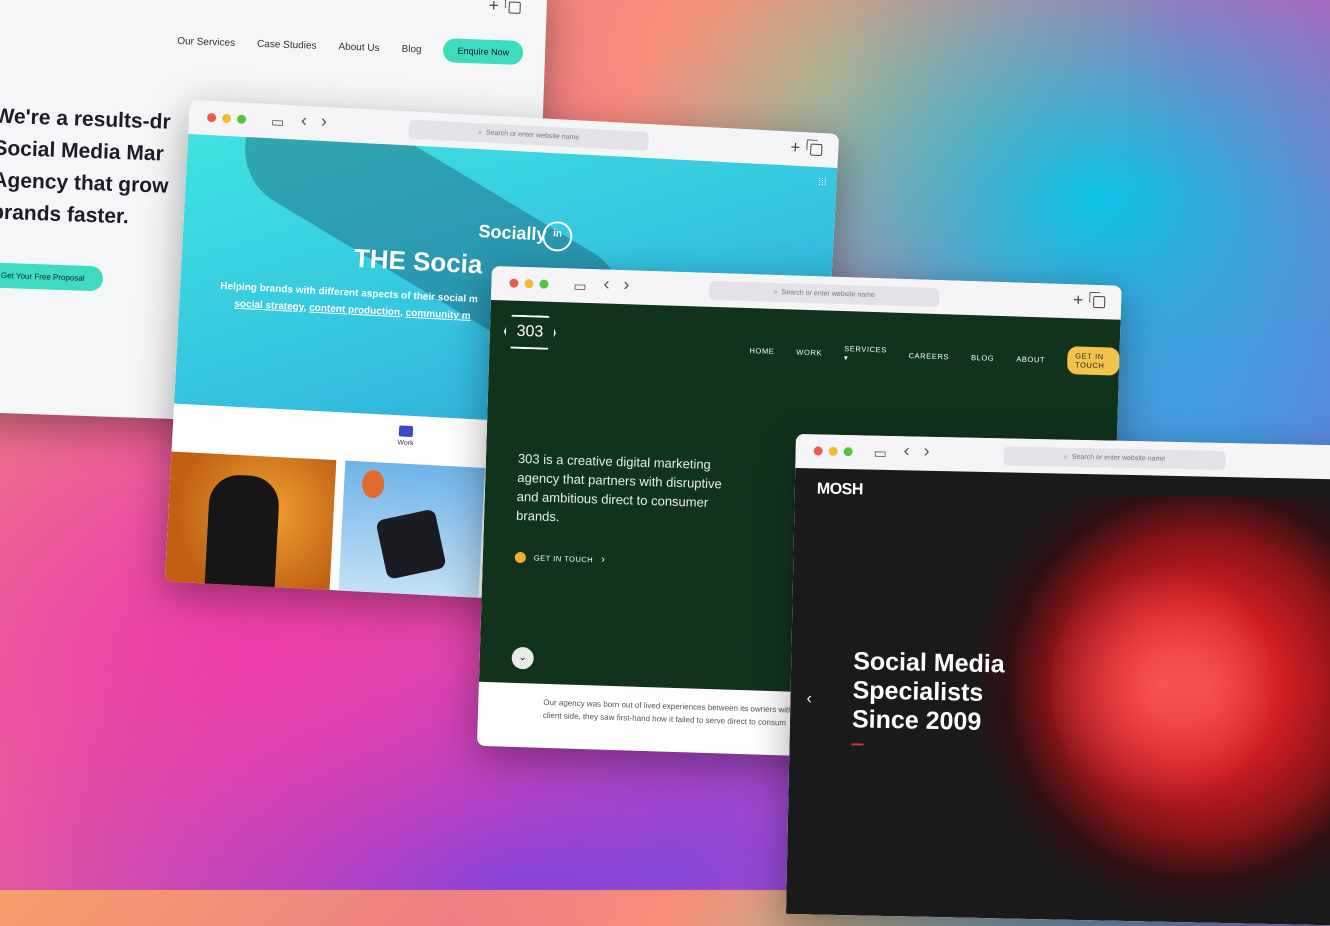 This screenshot has height=926, width=1330. I want to click on link-social-strategy: social strategy, so click(269, 306).